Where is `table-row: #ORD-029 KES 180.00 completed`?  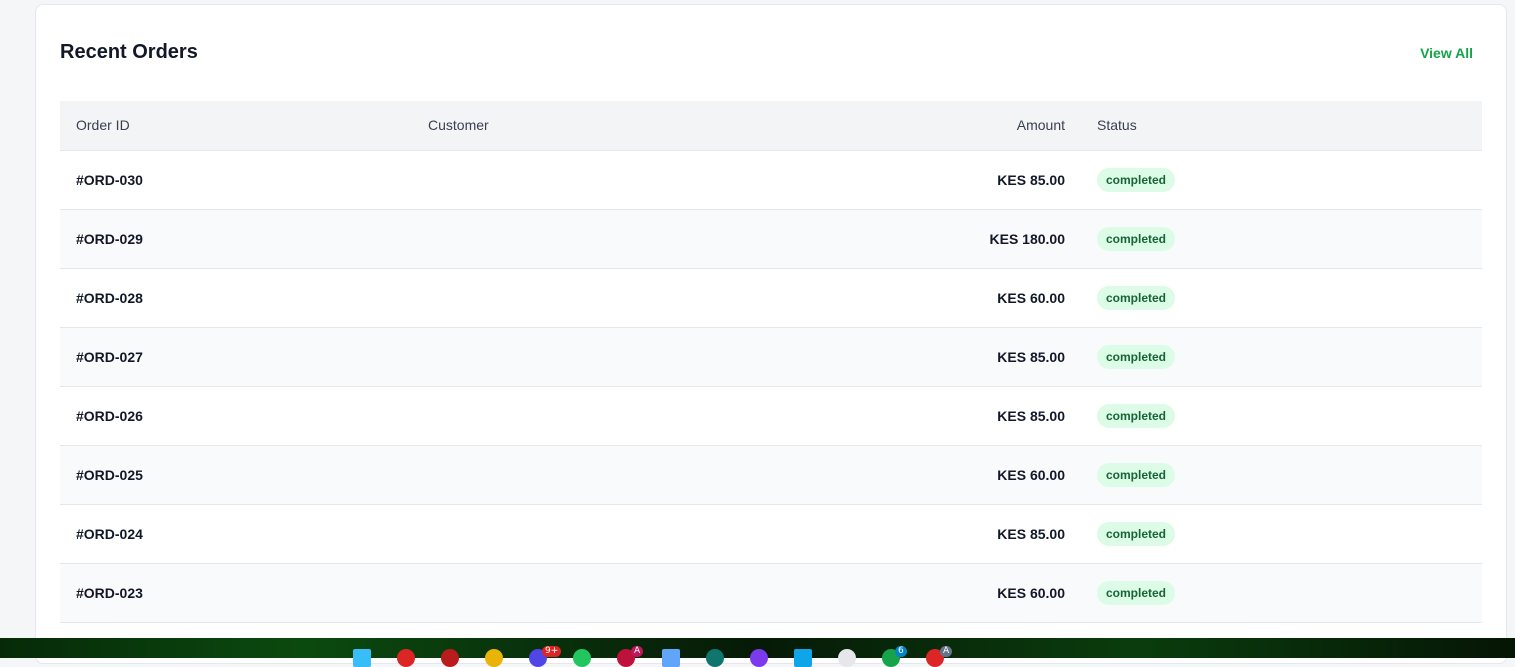 table-row: #ORD-029 KES 180.00 completed is located at coordinates (771, 238).